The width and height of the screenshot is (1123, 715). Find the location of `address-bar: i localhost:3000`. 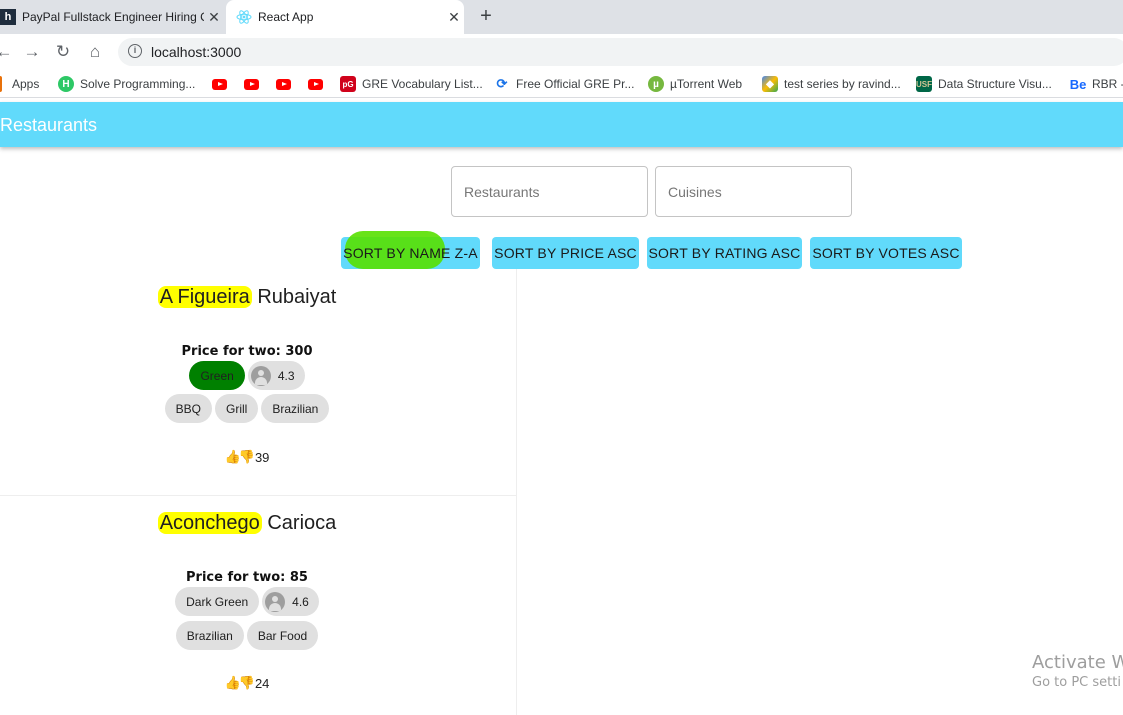

address-bar: i localhost:3000 is located at coordinates (620, 52).